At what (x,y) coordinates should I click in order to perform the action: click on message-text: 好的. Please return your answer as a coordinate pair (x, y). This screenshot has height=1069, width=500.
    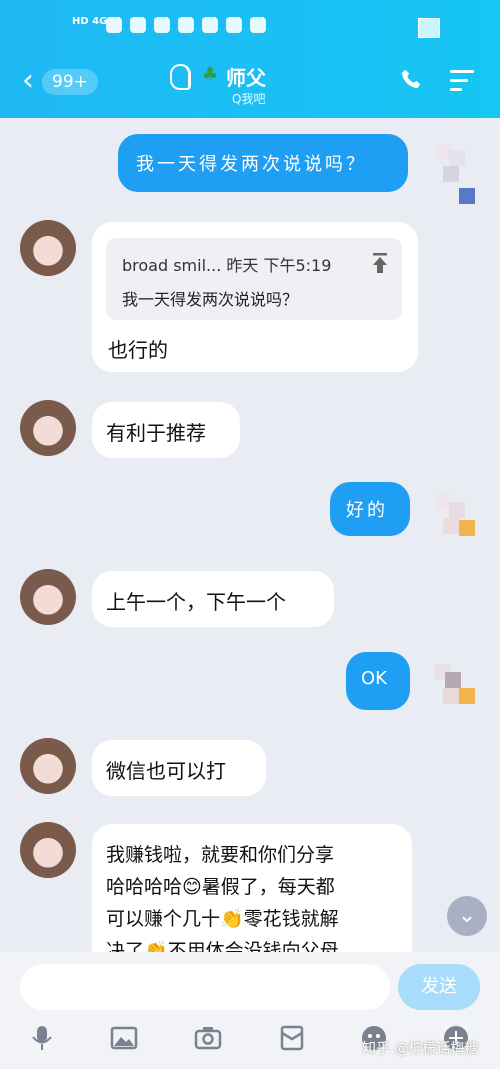
    Looking at the image, I should click on (367, 510).